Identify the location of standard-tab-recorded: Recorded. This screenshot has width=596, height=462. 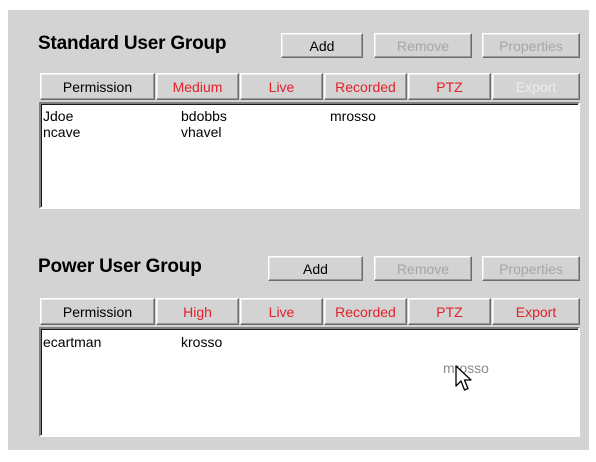
(365, 86).